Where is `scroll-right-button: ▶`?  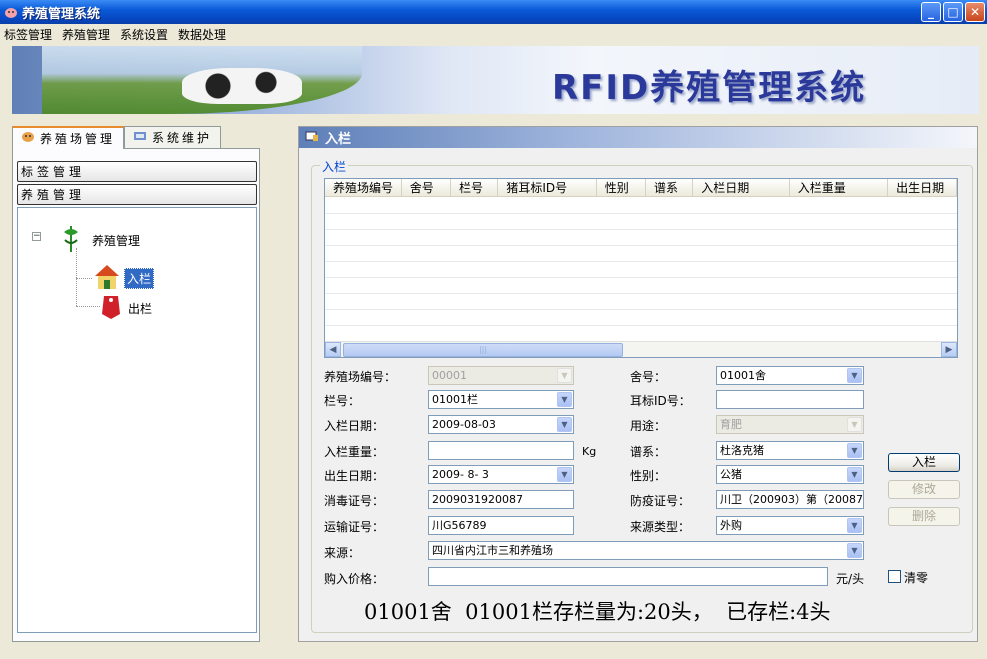 scroll-right-button: ▶ is located at coordinates (949, 349).